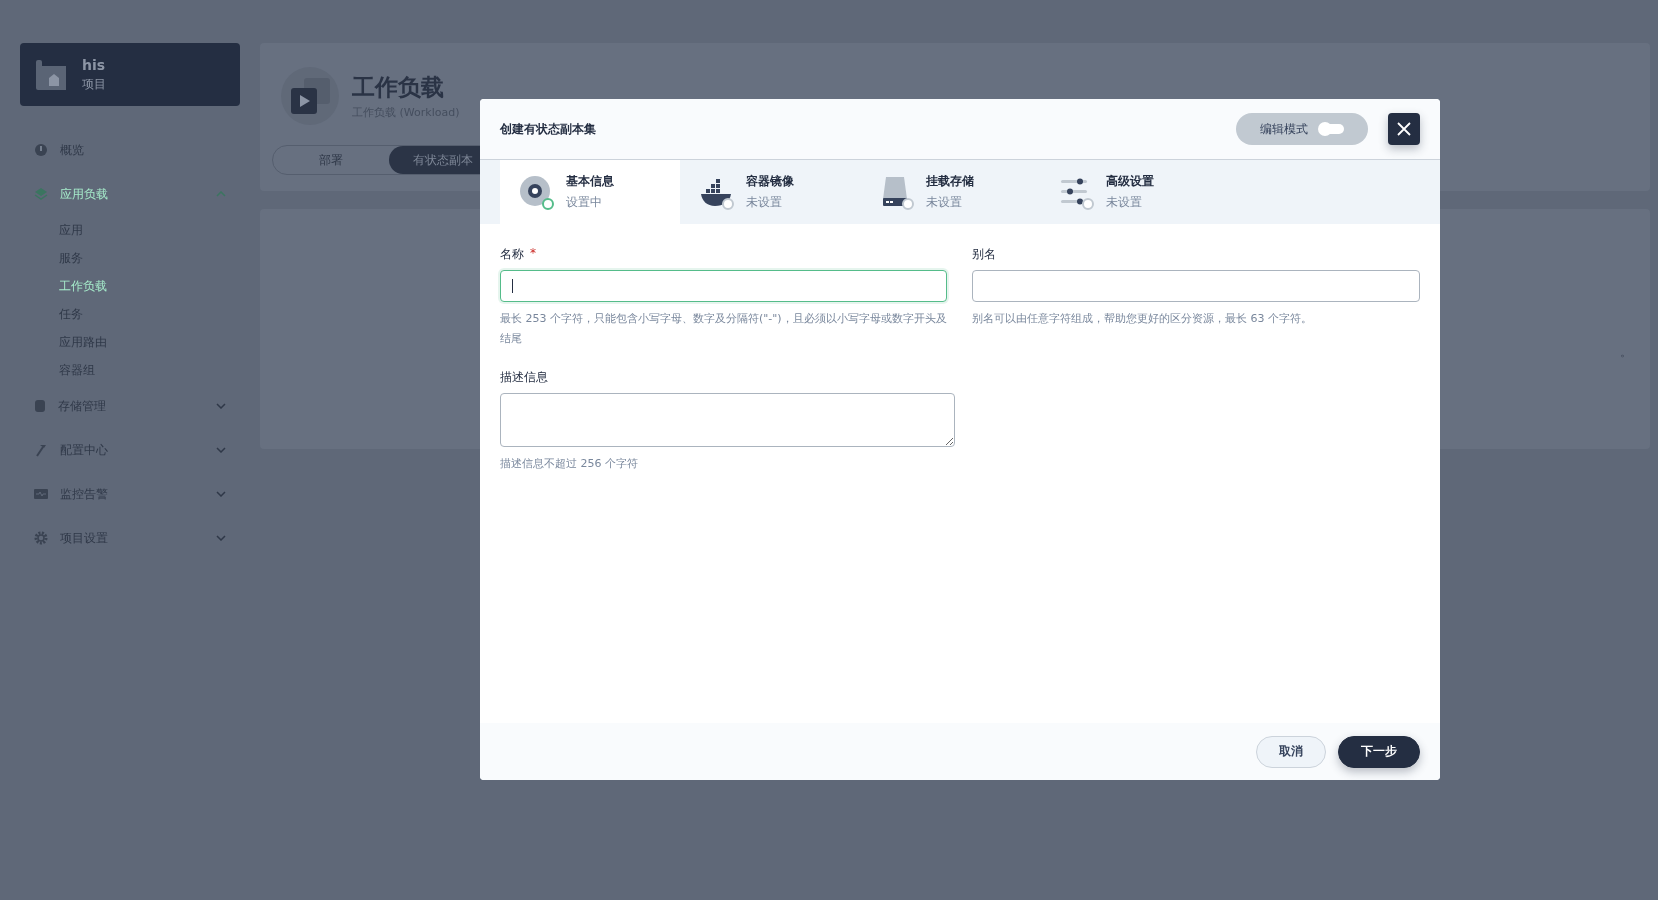 This screenshot has height=900, width=1658. What do you see at coordinates (1291, 751) in the screenshot?
I see `cancel-button: 取消` at bounding box center [1291, 751].